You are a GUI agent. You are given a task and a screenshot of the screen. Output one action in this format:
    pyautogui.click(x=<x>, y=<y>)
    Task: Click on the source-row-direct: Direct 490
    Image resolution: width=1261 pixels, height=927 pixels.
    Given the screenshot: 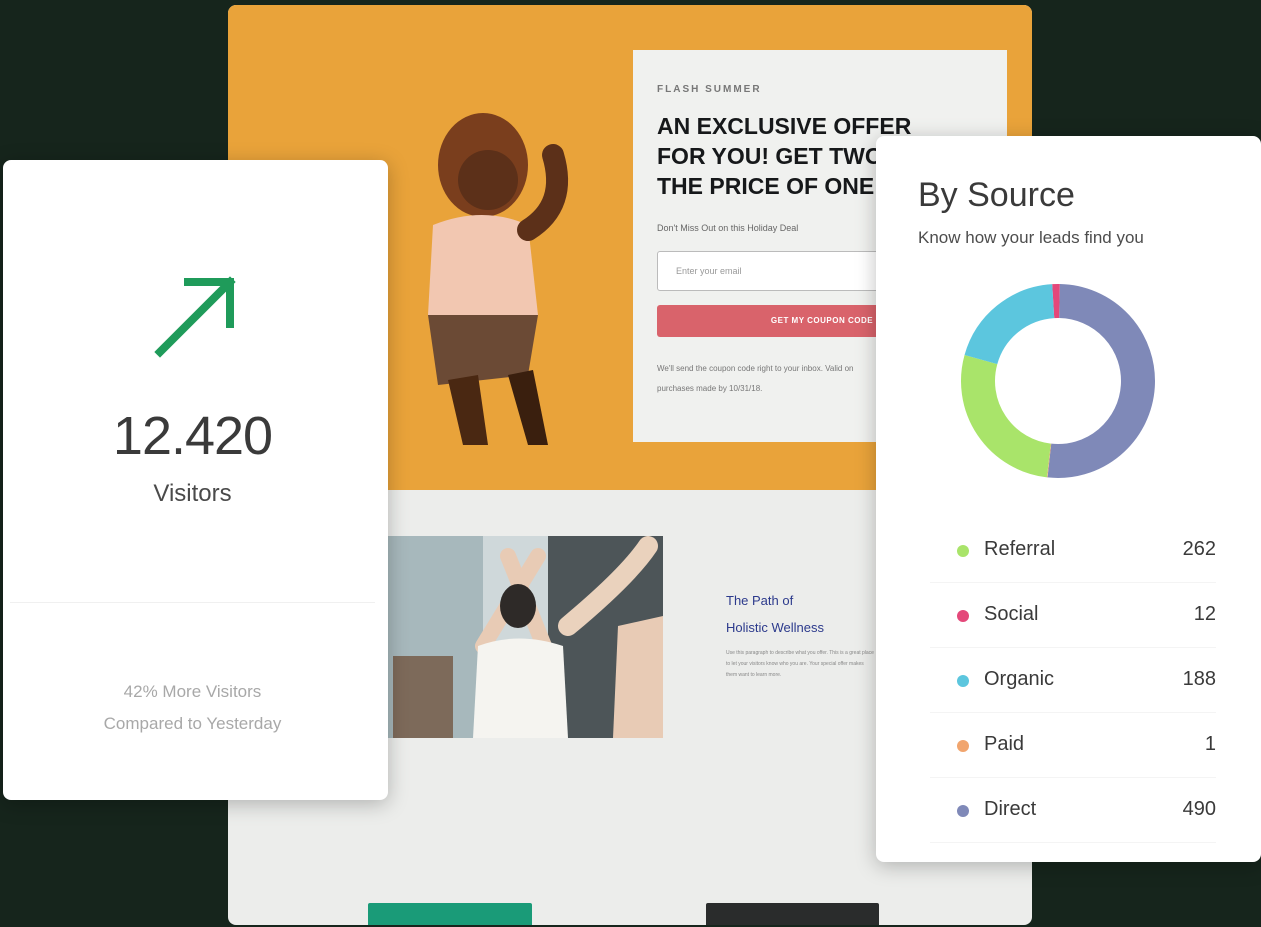 What is the action you would take?
    pyautogui.click(x=1073, y=810)
    